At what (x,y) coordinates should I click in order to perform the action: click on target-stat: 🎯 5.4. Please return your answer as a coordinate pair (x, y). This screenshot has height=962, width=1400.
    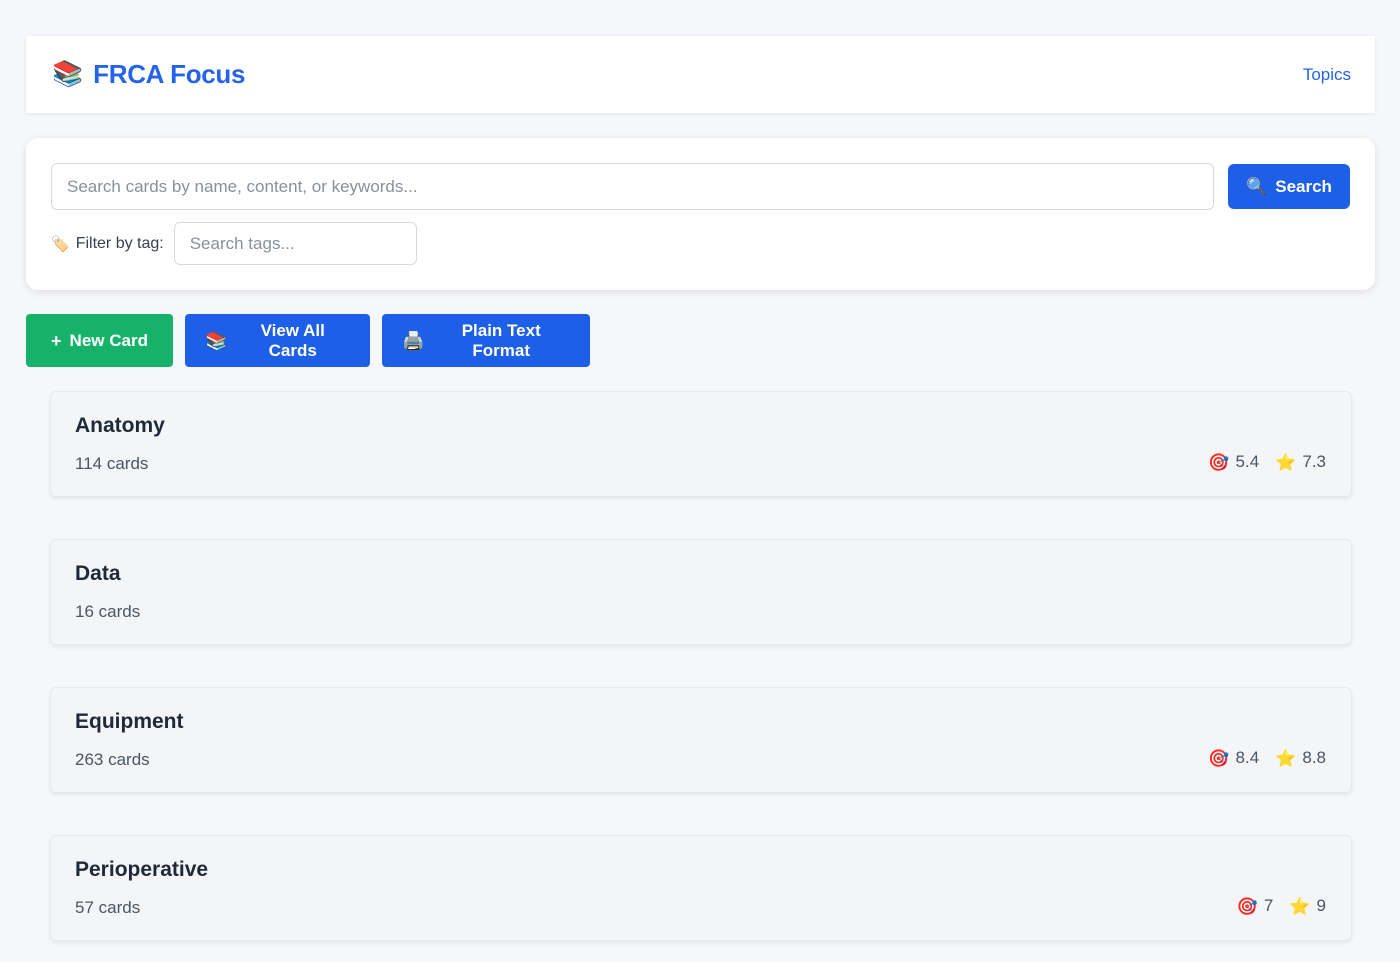
    Looking at the image, I should click on (1233, 462).